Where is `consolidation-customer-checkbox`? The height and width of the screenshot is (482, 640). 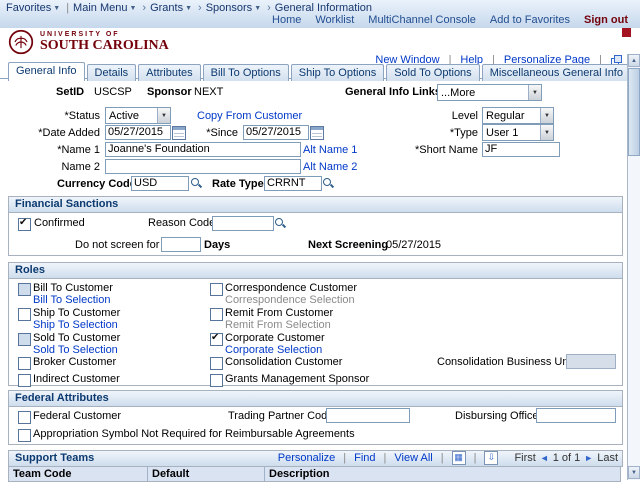 consolidation-customer-checkbox is located at coordinates (216, 363).